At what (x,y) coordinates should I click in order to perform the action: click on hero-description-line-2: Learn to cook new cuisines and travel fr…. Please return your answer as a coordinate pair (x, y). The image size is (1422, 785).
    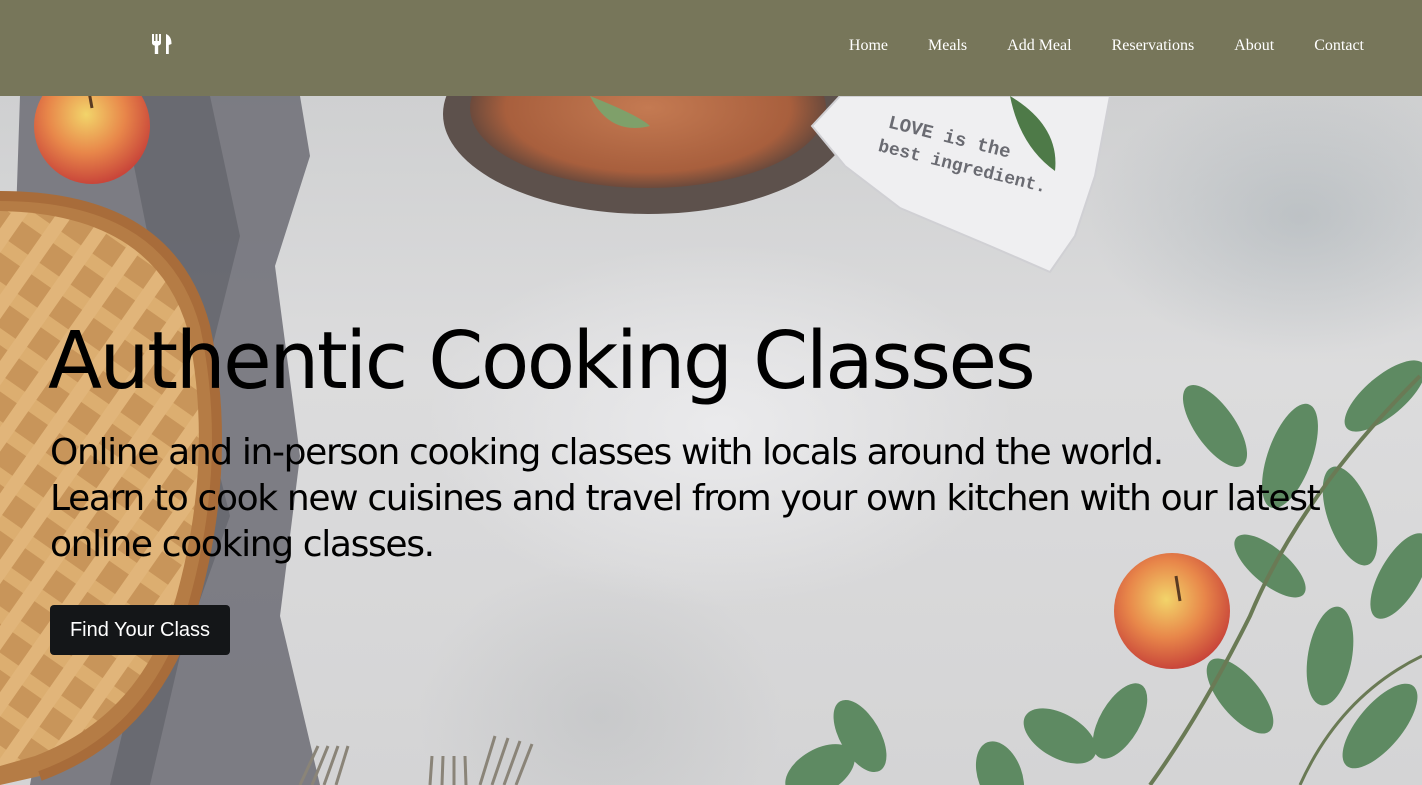
    Looking at the image, I should click on (685, 521).